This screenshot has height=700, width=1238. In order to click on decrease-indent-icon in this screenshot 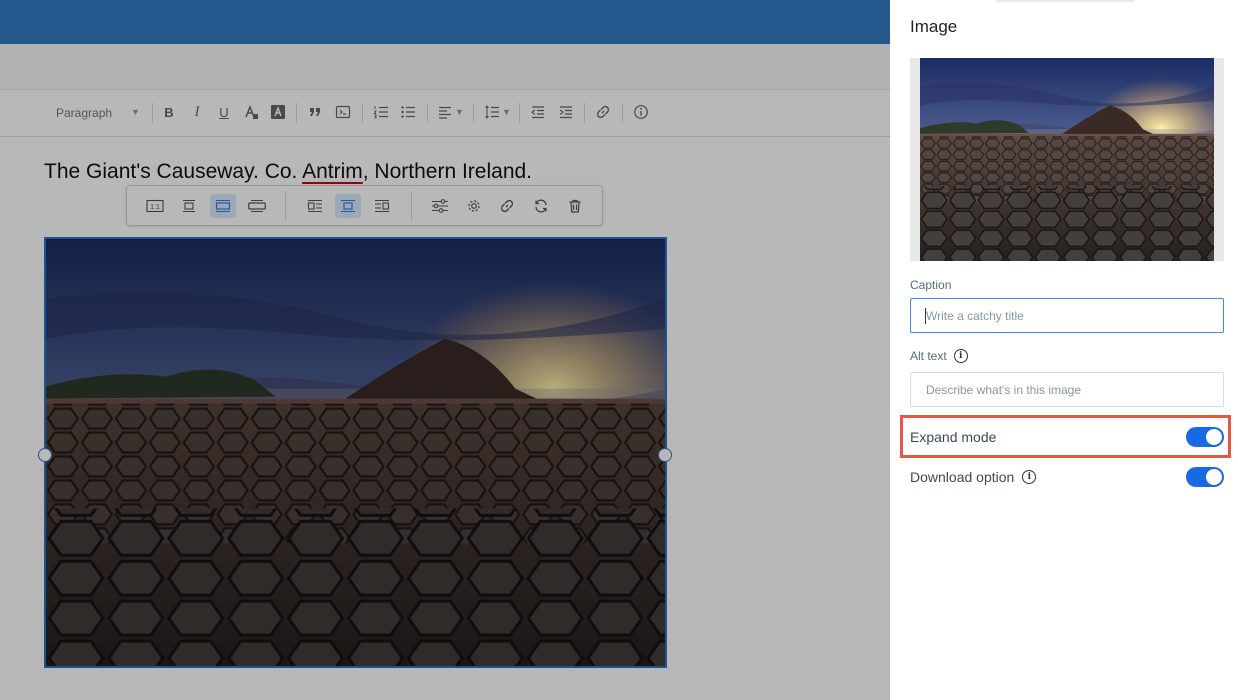, I will do `click(537, 112)`.